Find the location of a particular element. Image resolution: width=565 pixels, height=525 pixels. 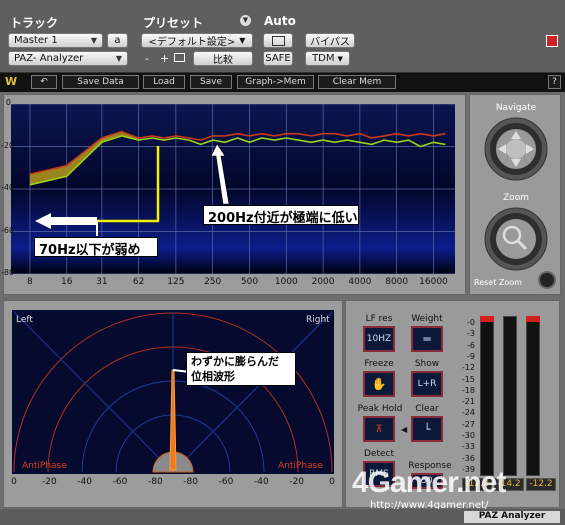

meter-scale-label: -33 is located at coordinates (468, 447).